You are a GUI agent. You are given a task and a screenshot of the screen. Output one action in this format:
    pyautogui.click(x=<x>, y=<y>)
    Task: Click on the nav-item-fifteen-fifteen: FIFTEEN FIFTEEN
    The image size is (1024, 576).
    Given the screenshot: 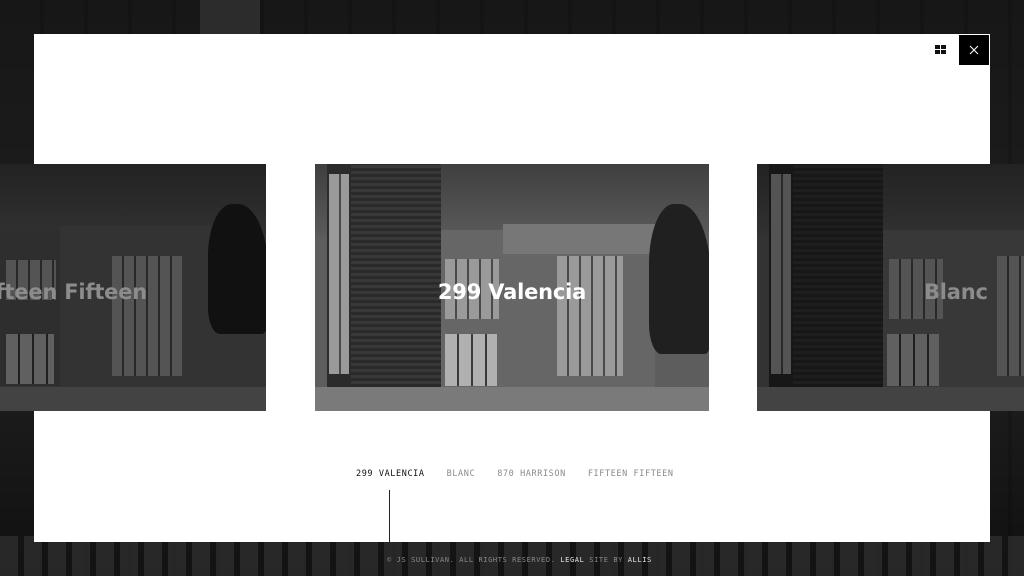 What is the action you would take?
    pyautogui.click(x=631, y=474)
    